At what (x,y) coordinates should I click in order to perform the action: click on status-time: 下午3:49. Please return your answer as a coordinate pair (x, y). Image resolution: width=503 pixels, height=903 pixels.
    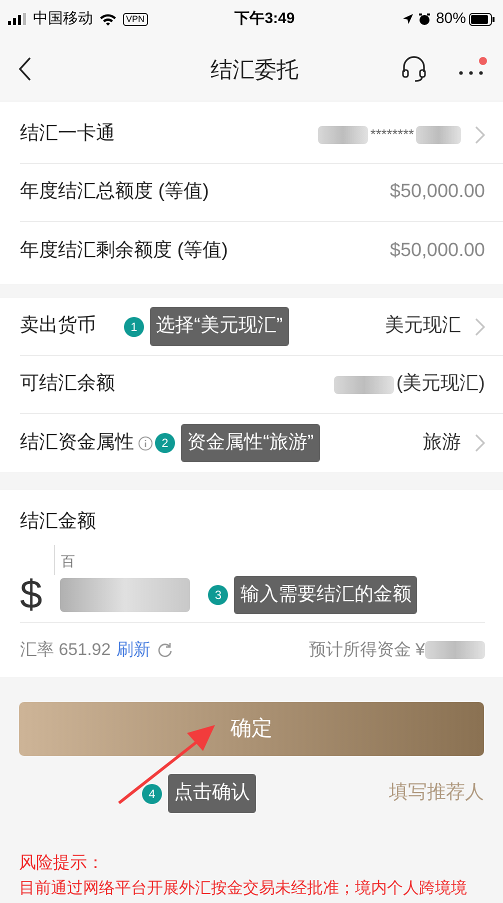
    Looking at the image, I should click on (265, 18).